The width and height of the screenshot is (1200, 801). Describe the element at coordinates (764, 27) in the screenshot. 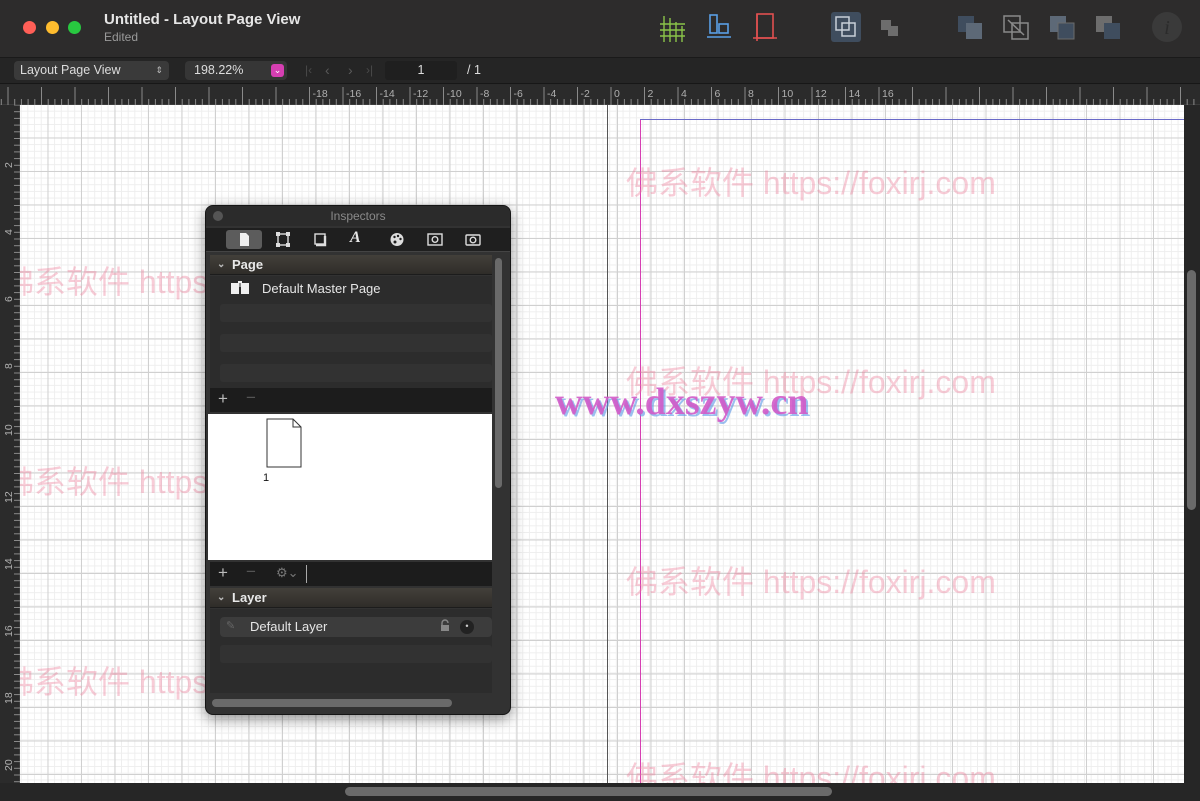

I see `page-margins-icon` at that location.